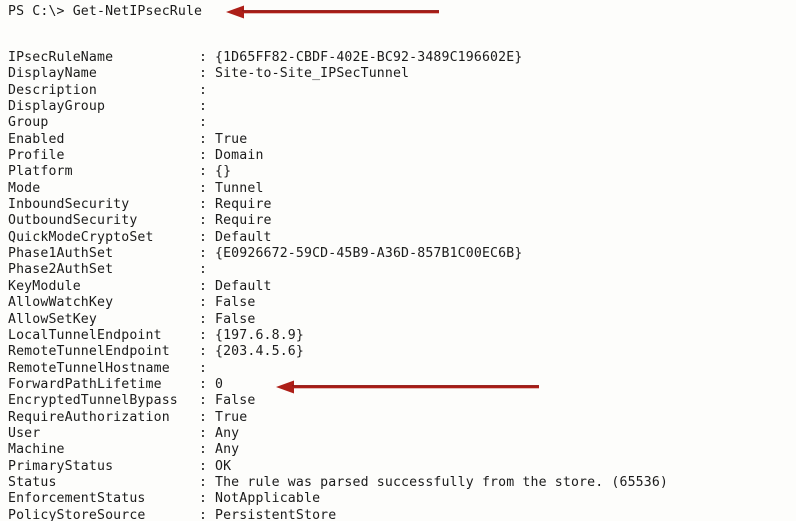 This screenshot has width=796, height=521. What do you see at coordinates (399, 352) in the screenshot?
I see `property-row: RemoteTunnelEndpoint: {203.4.5.6}` at bounding box center [399, 352].